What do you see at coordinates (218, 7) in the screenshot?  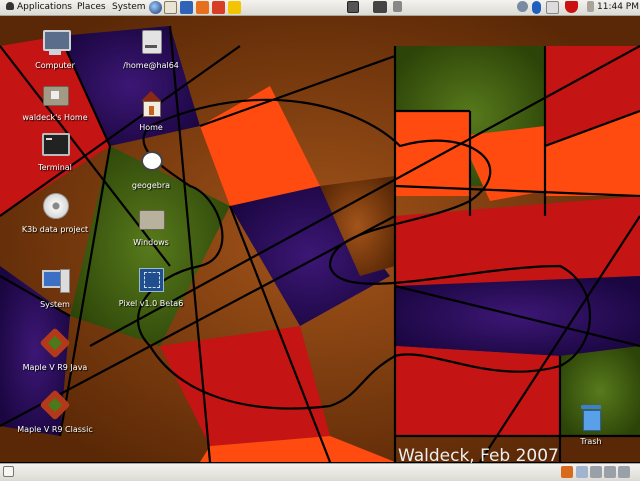 I see `draw-launcher-icon` at bounding box center [218, 7].